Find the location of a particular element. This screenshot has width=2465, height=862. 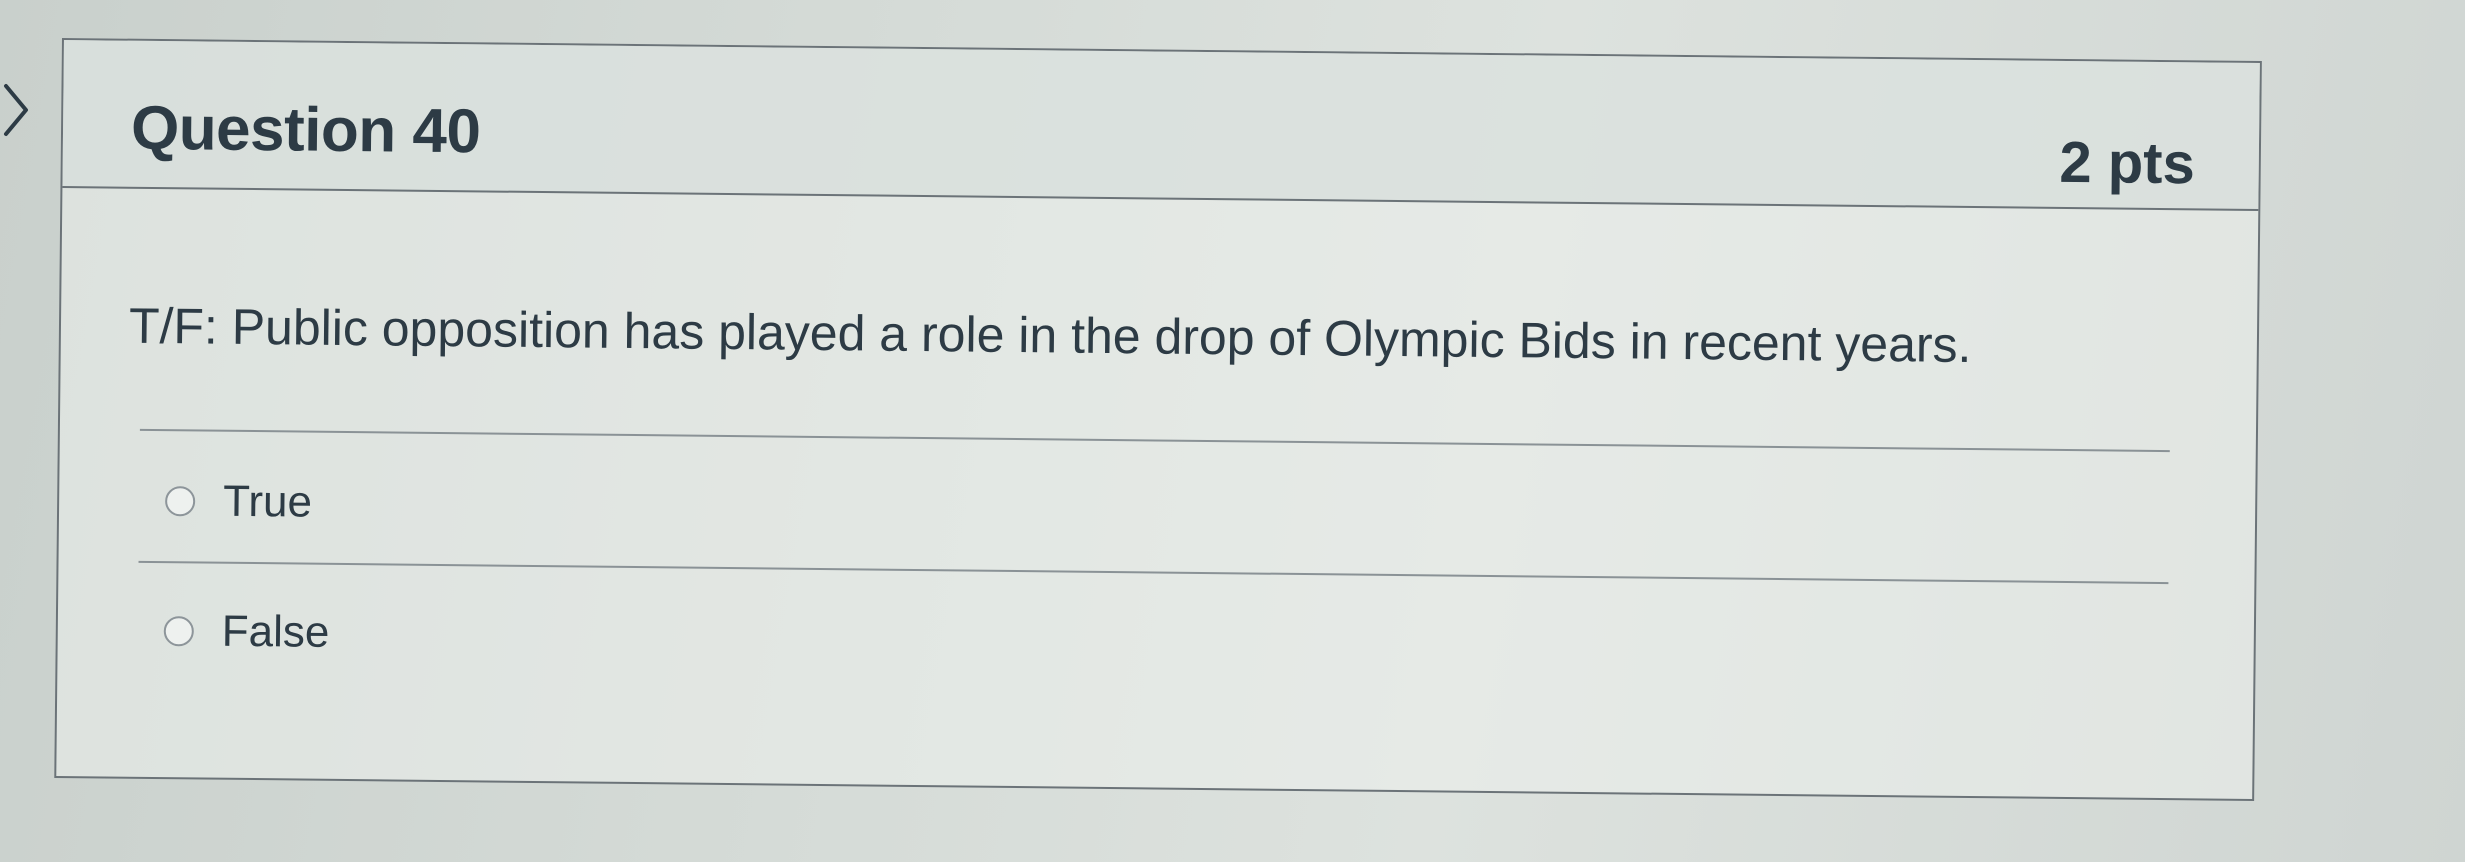

answer-label: True is located at coordinates (267, 501).